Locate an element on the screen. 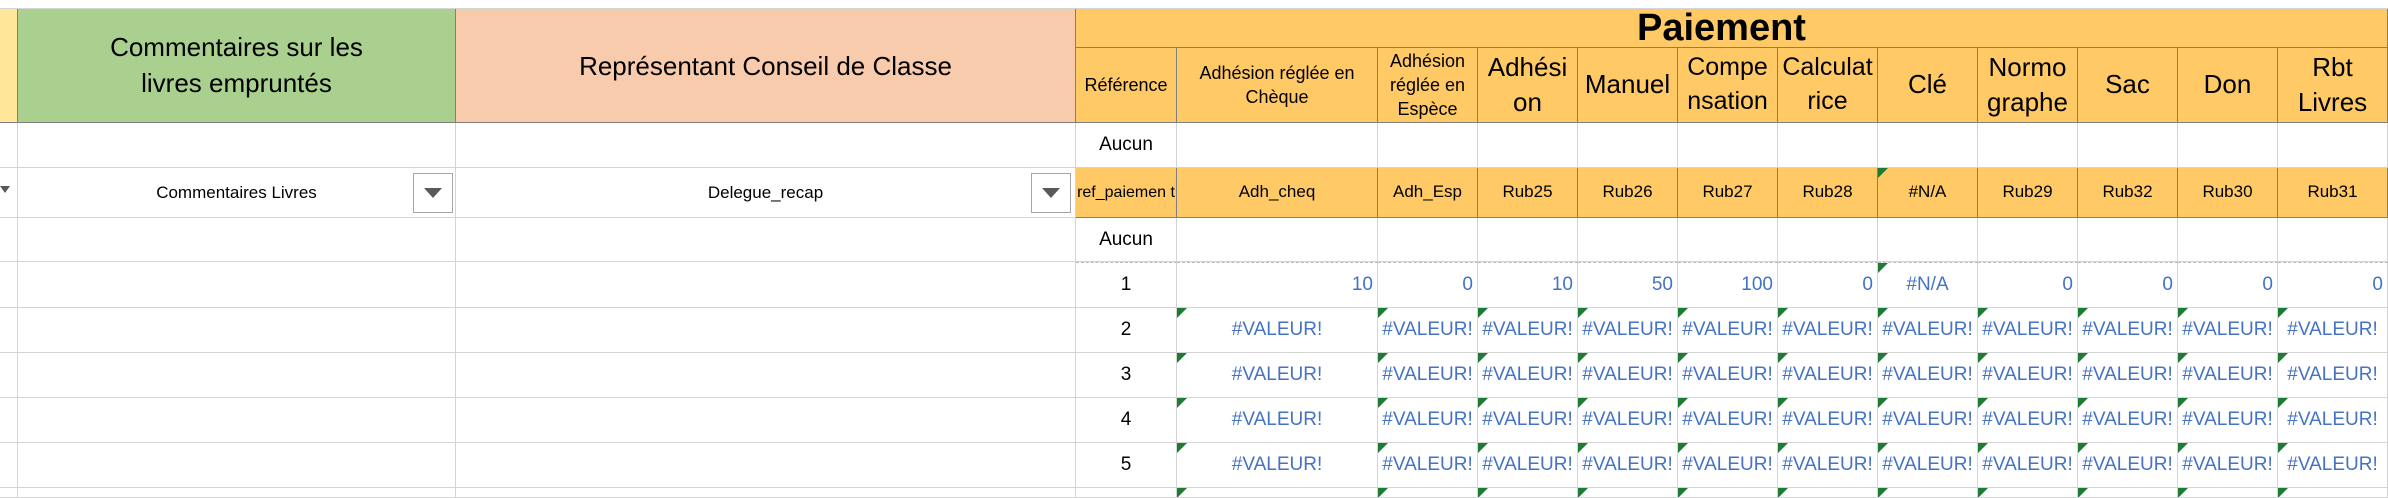 The height and width of the screenshot is (498, 2388). column-header-7: Clé is located at coordinates (1928, 85).